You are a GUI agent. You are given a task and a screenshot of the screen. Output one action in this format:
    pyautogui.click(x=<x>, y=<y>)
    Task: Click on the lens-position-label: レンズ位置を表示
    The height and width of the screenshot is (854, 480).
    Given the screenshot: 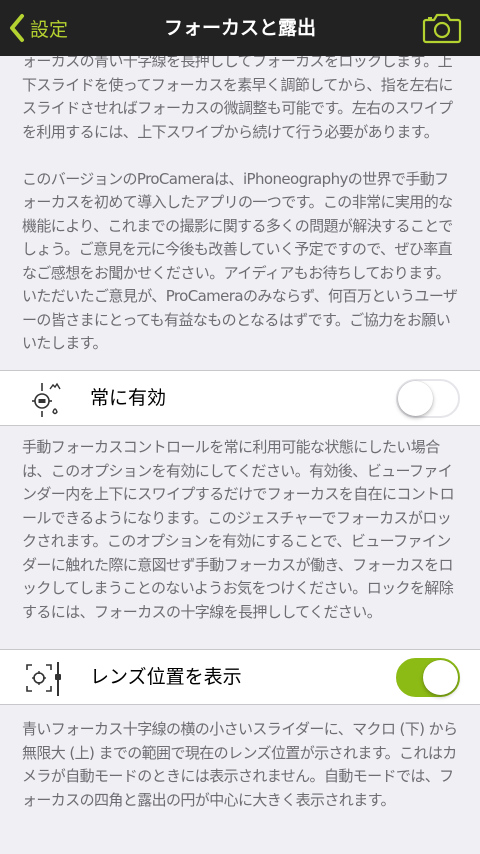 What is the action you would take?
    pyautogui.click(x=166, y=677)
    